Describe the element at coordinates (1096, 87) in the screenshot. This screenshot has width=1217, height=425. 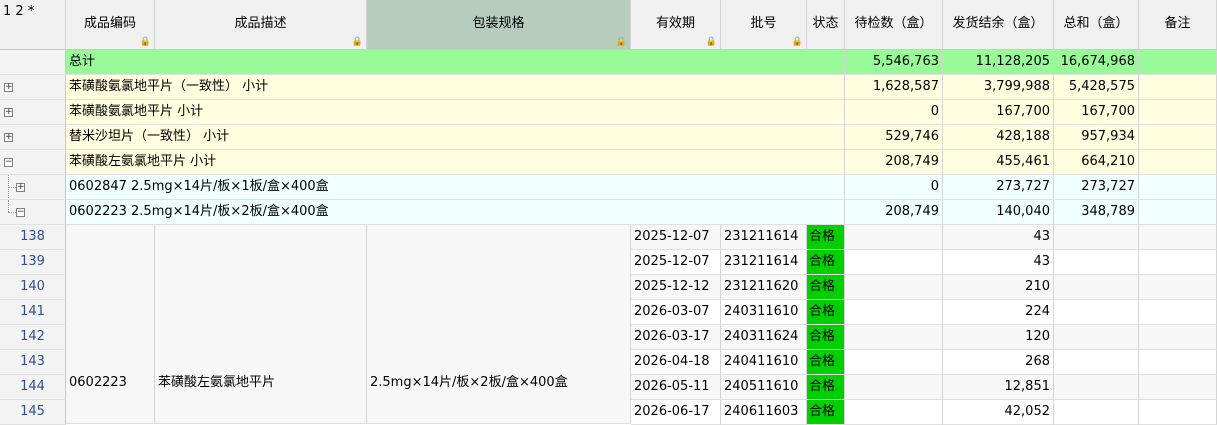
I see `subtotal-sum: 5,428,575` at that location.